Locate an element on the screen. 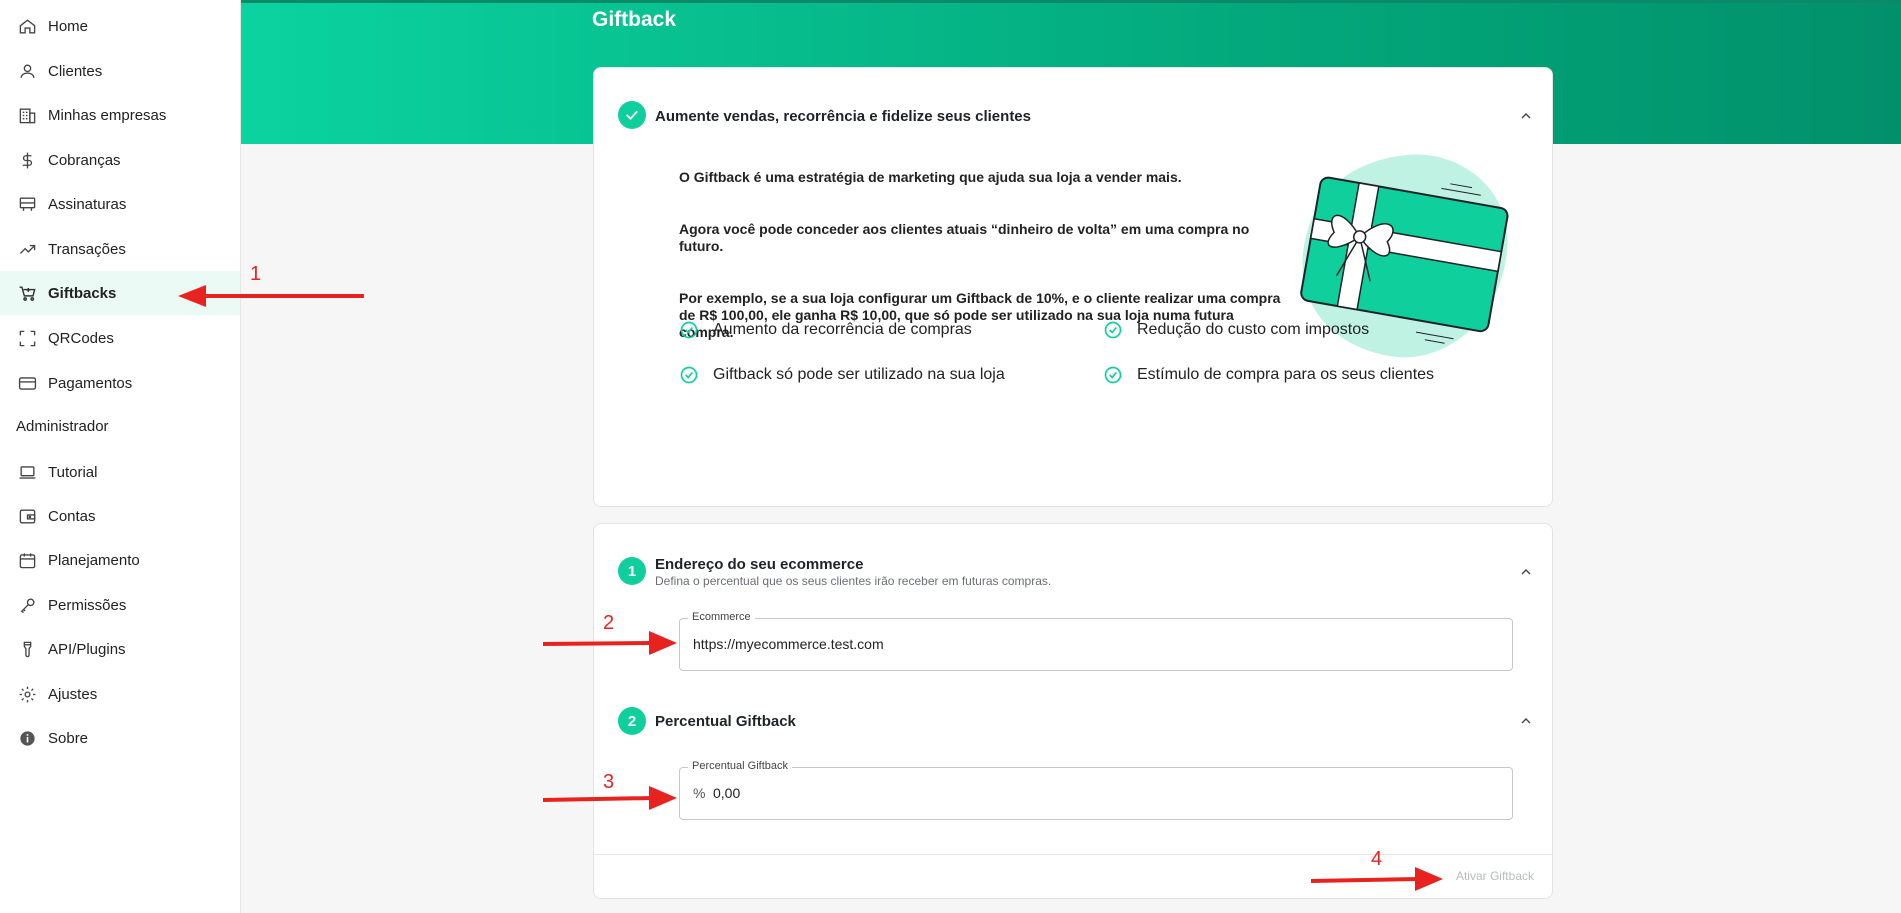 The height and width of the screenshot is (913, 1901). percent-prefix: % is located at coordinates (699, 793).